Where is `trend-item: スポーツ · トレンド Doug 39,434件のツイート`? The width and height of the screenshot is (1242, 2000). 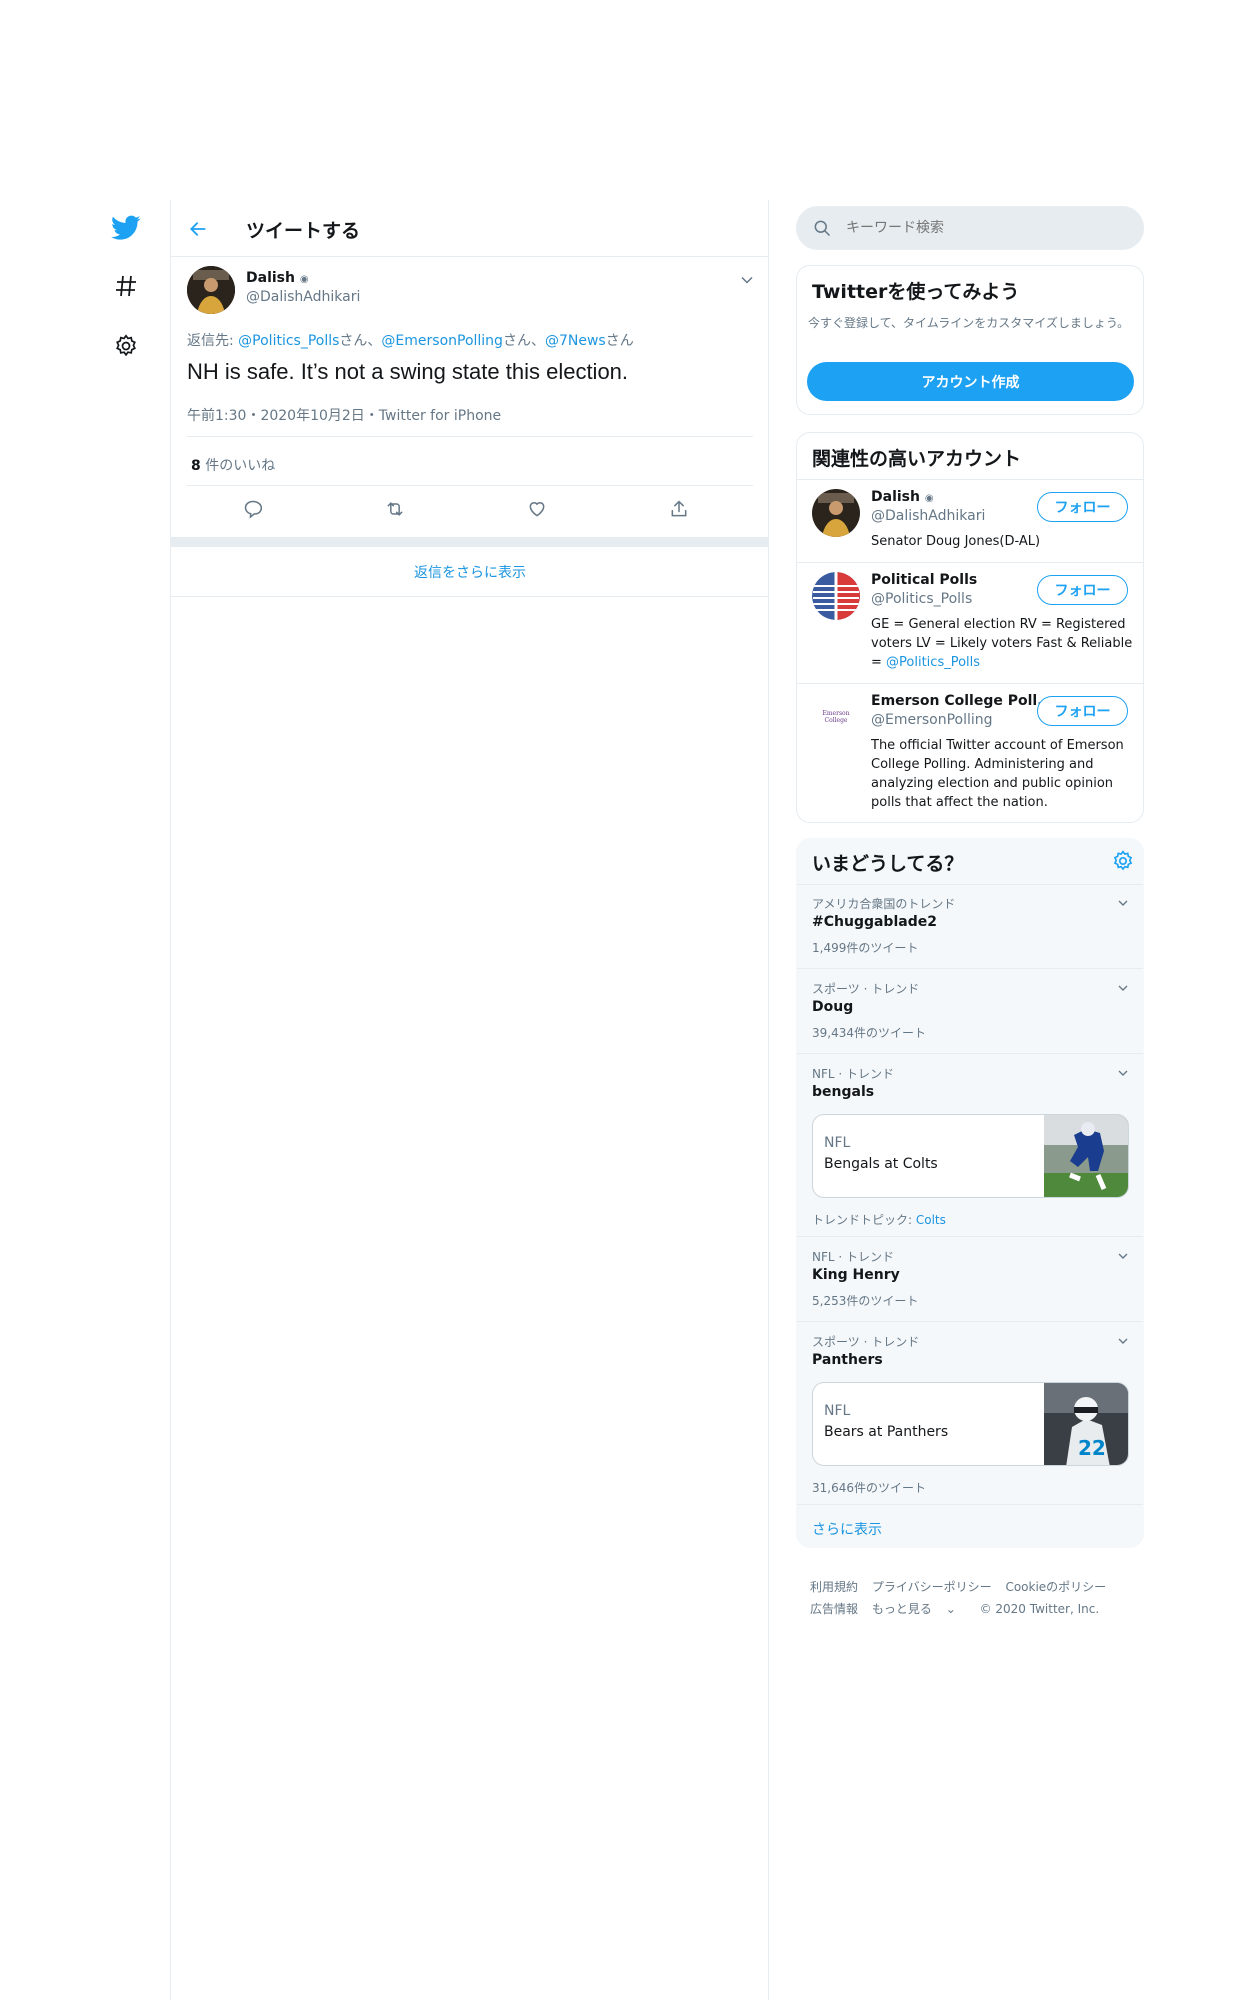
trend-item: スポーツ · トレンド Doug 39,434件のツイート is located at coordinates (970, 1010).